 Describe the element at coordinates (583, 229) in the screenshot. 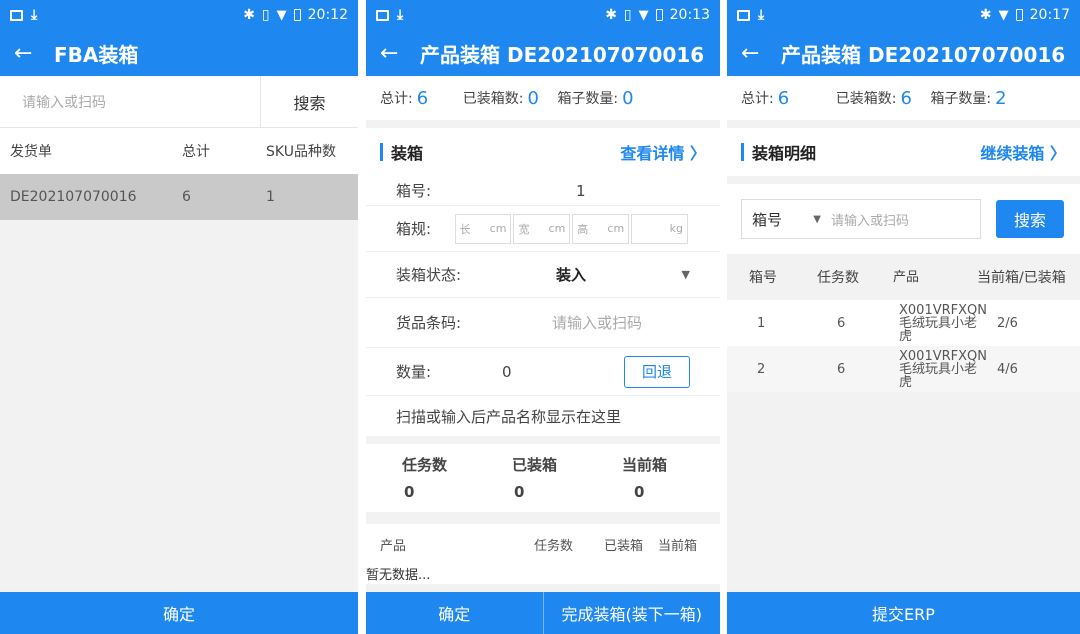

I see `height-prefix: 高` at that location.